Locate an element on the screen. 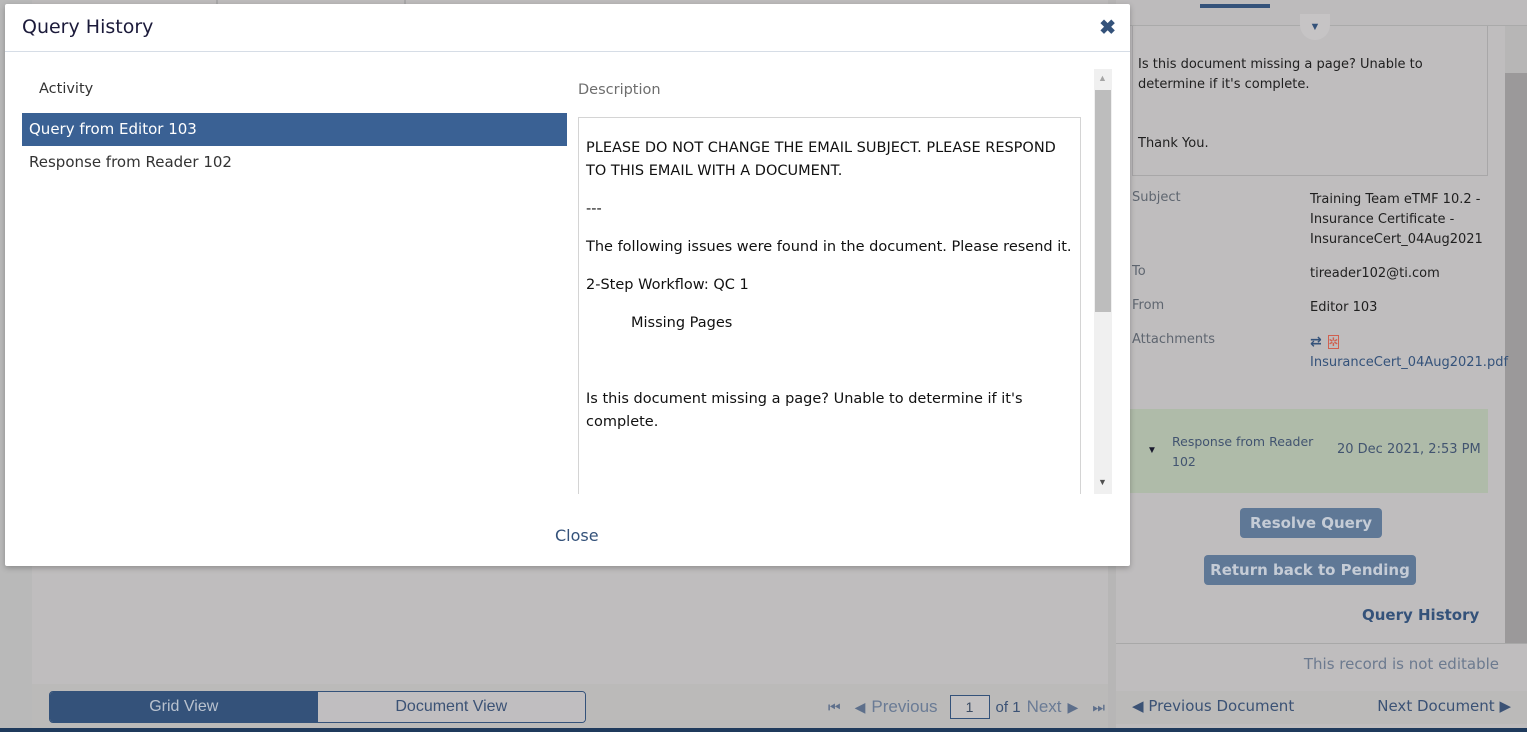 The width and height of the screenshot is (1527, 732). message-box is located at coordinates (1310, 101).